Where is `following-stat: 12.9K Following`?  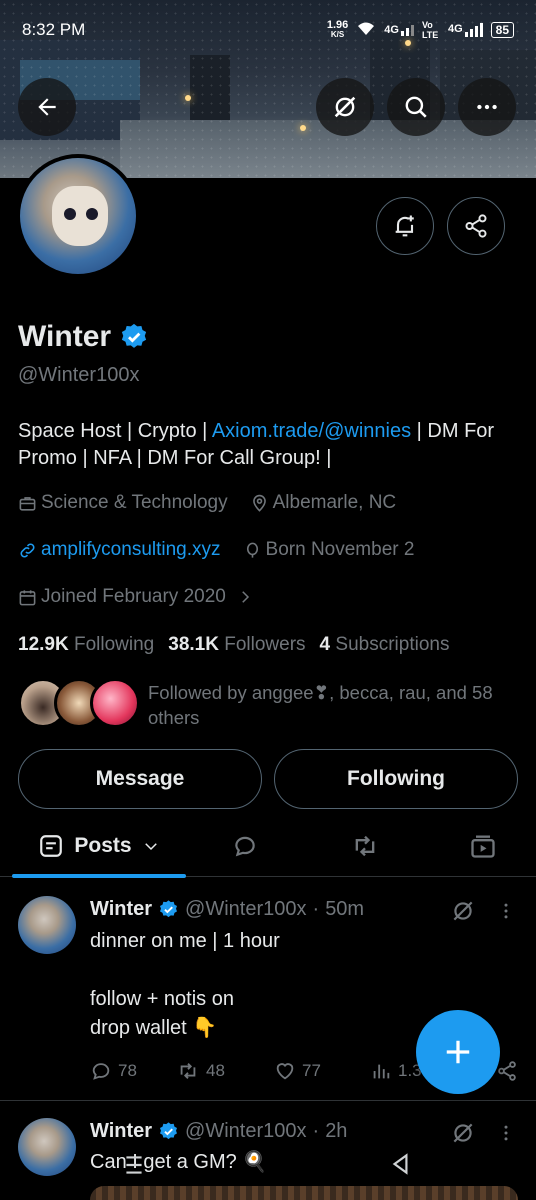
following-stat: 12.9K Following is located at coordinates (86, 645).